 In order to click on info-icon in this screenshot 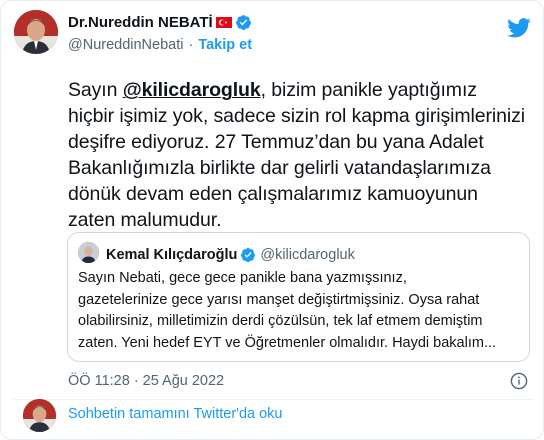, I will do `click(519, 381)`.